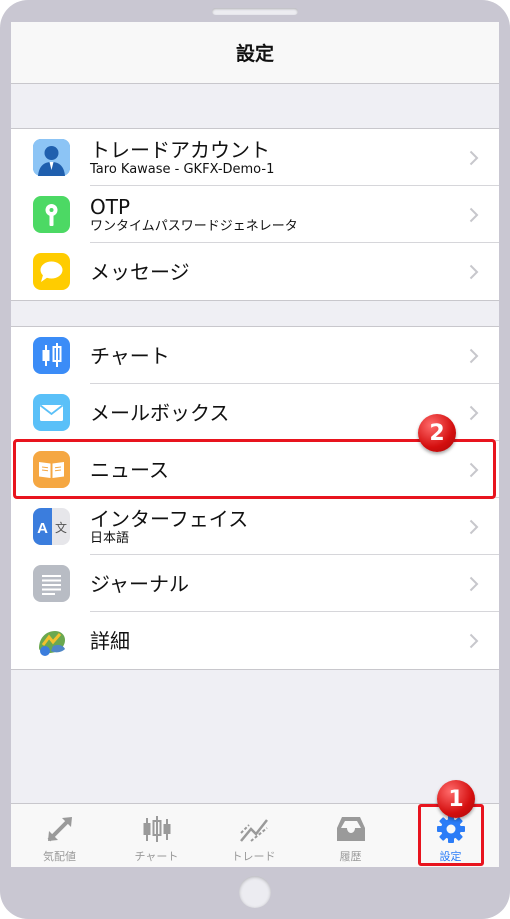  I want to click on settings-item-subtitle: 日本語, so click(110, 538).